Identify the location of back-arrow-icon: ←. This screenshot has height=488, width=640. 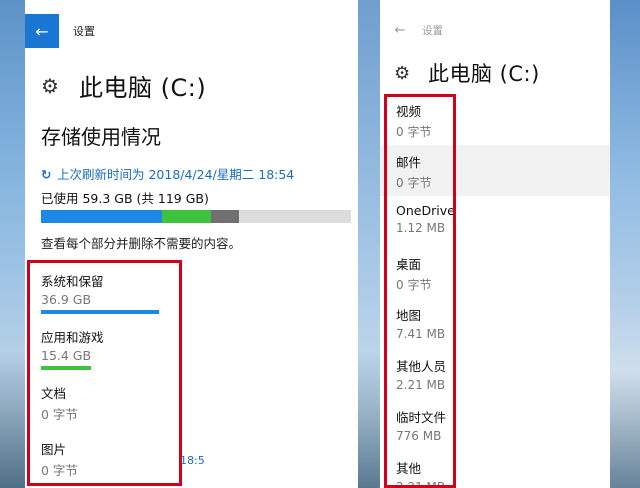
(42, 31).